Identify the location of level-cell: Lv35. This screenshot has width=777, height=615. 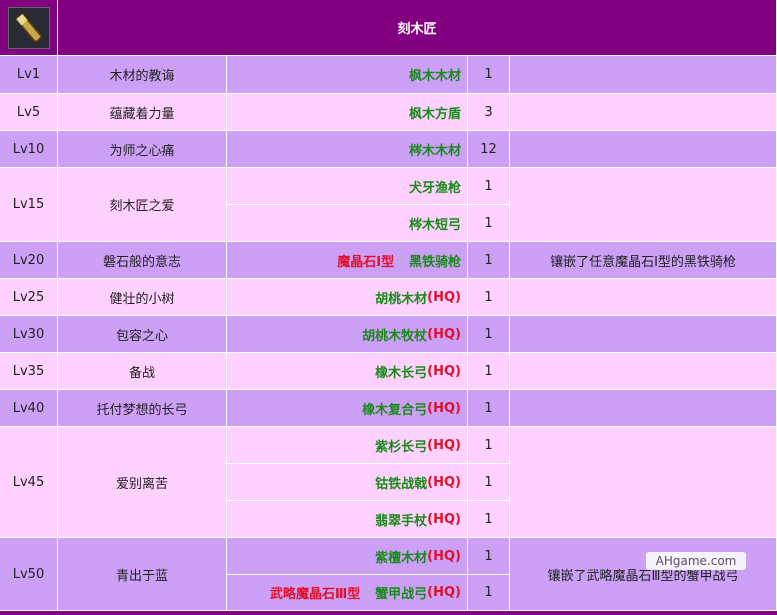
(29, 371).